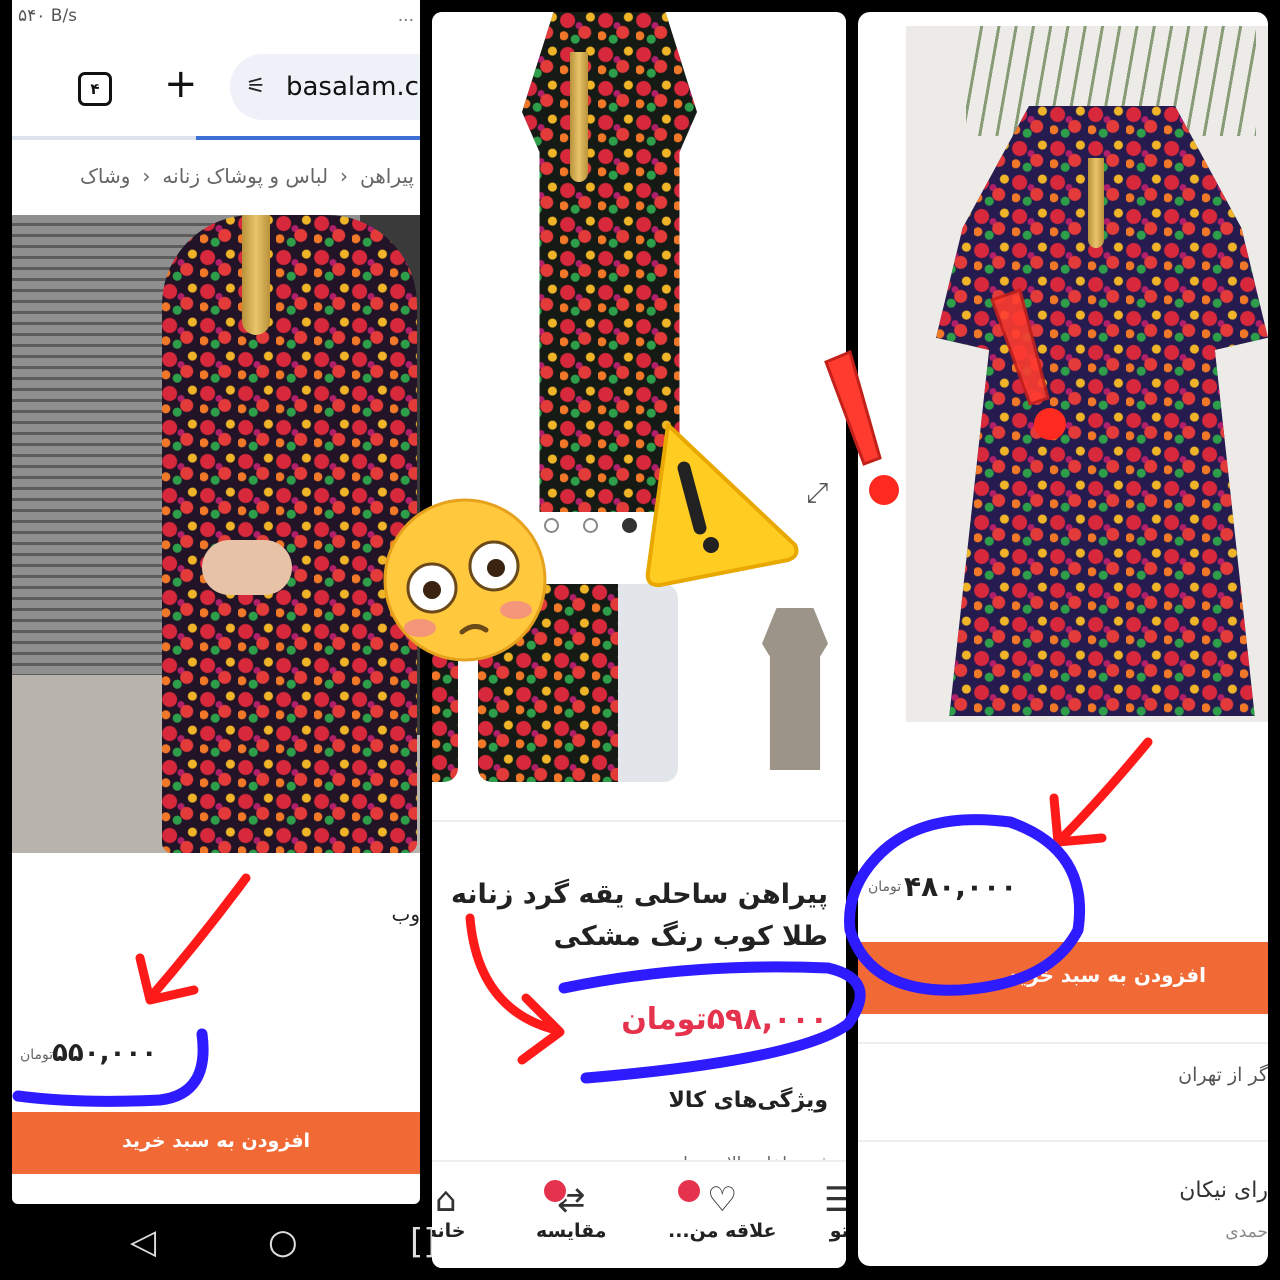  What do you see at coordinates (352, 87) in the screenshot?
I see `url-text: basalam.c` at bounding box center [352, 87].